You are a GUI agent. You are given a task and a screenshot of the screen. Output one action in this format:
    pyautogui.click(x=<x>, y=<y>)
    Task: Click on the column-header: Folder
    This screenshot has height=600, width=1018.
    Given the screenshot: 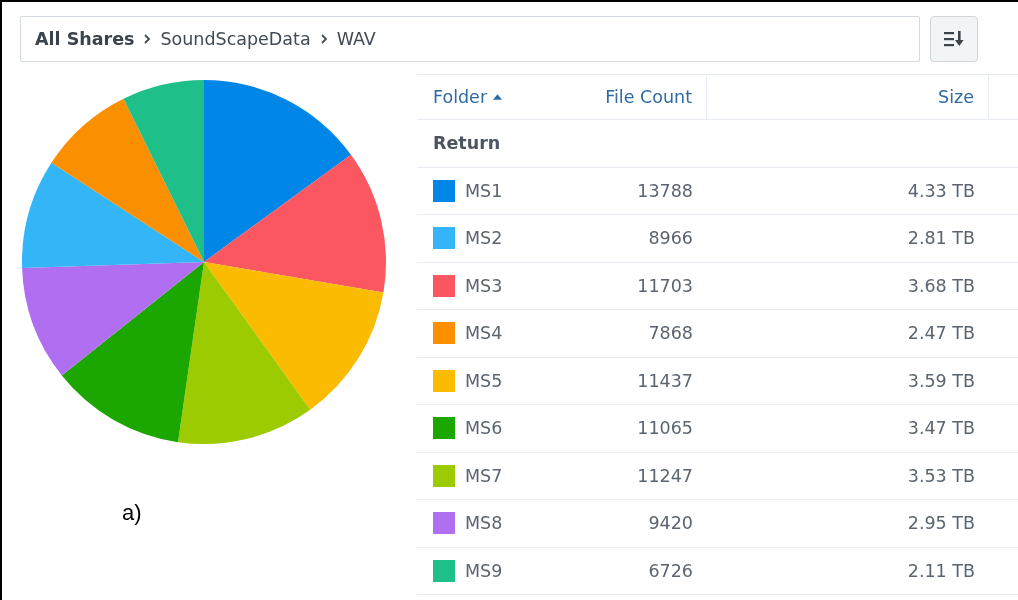 What is the action you would take?
    pyautogui.click(x=497, y=97)
    